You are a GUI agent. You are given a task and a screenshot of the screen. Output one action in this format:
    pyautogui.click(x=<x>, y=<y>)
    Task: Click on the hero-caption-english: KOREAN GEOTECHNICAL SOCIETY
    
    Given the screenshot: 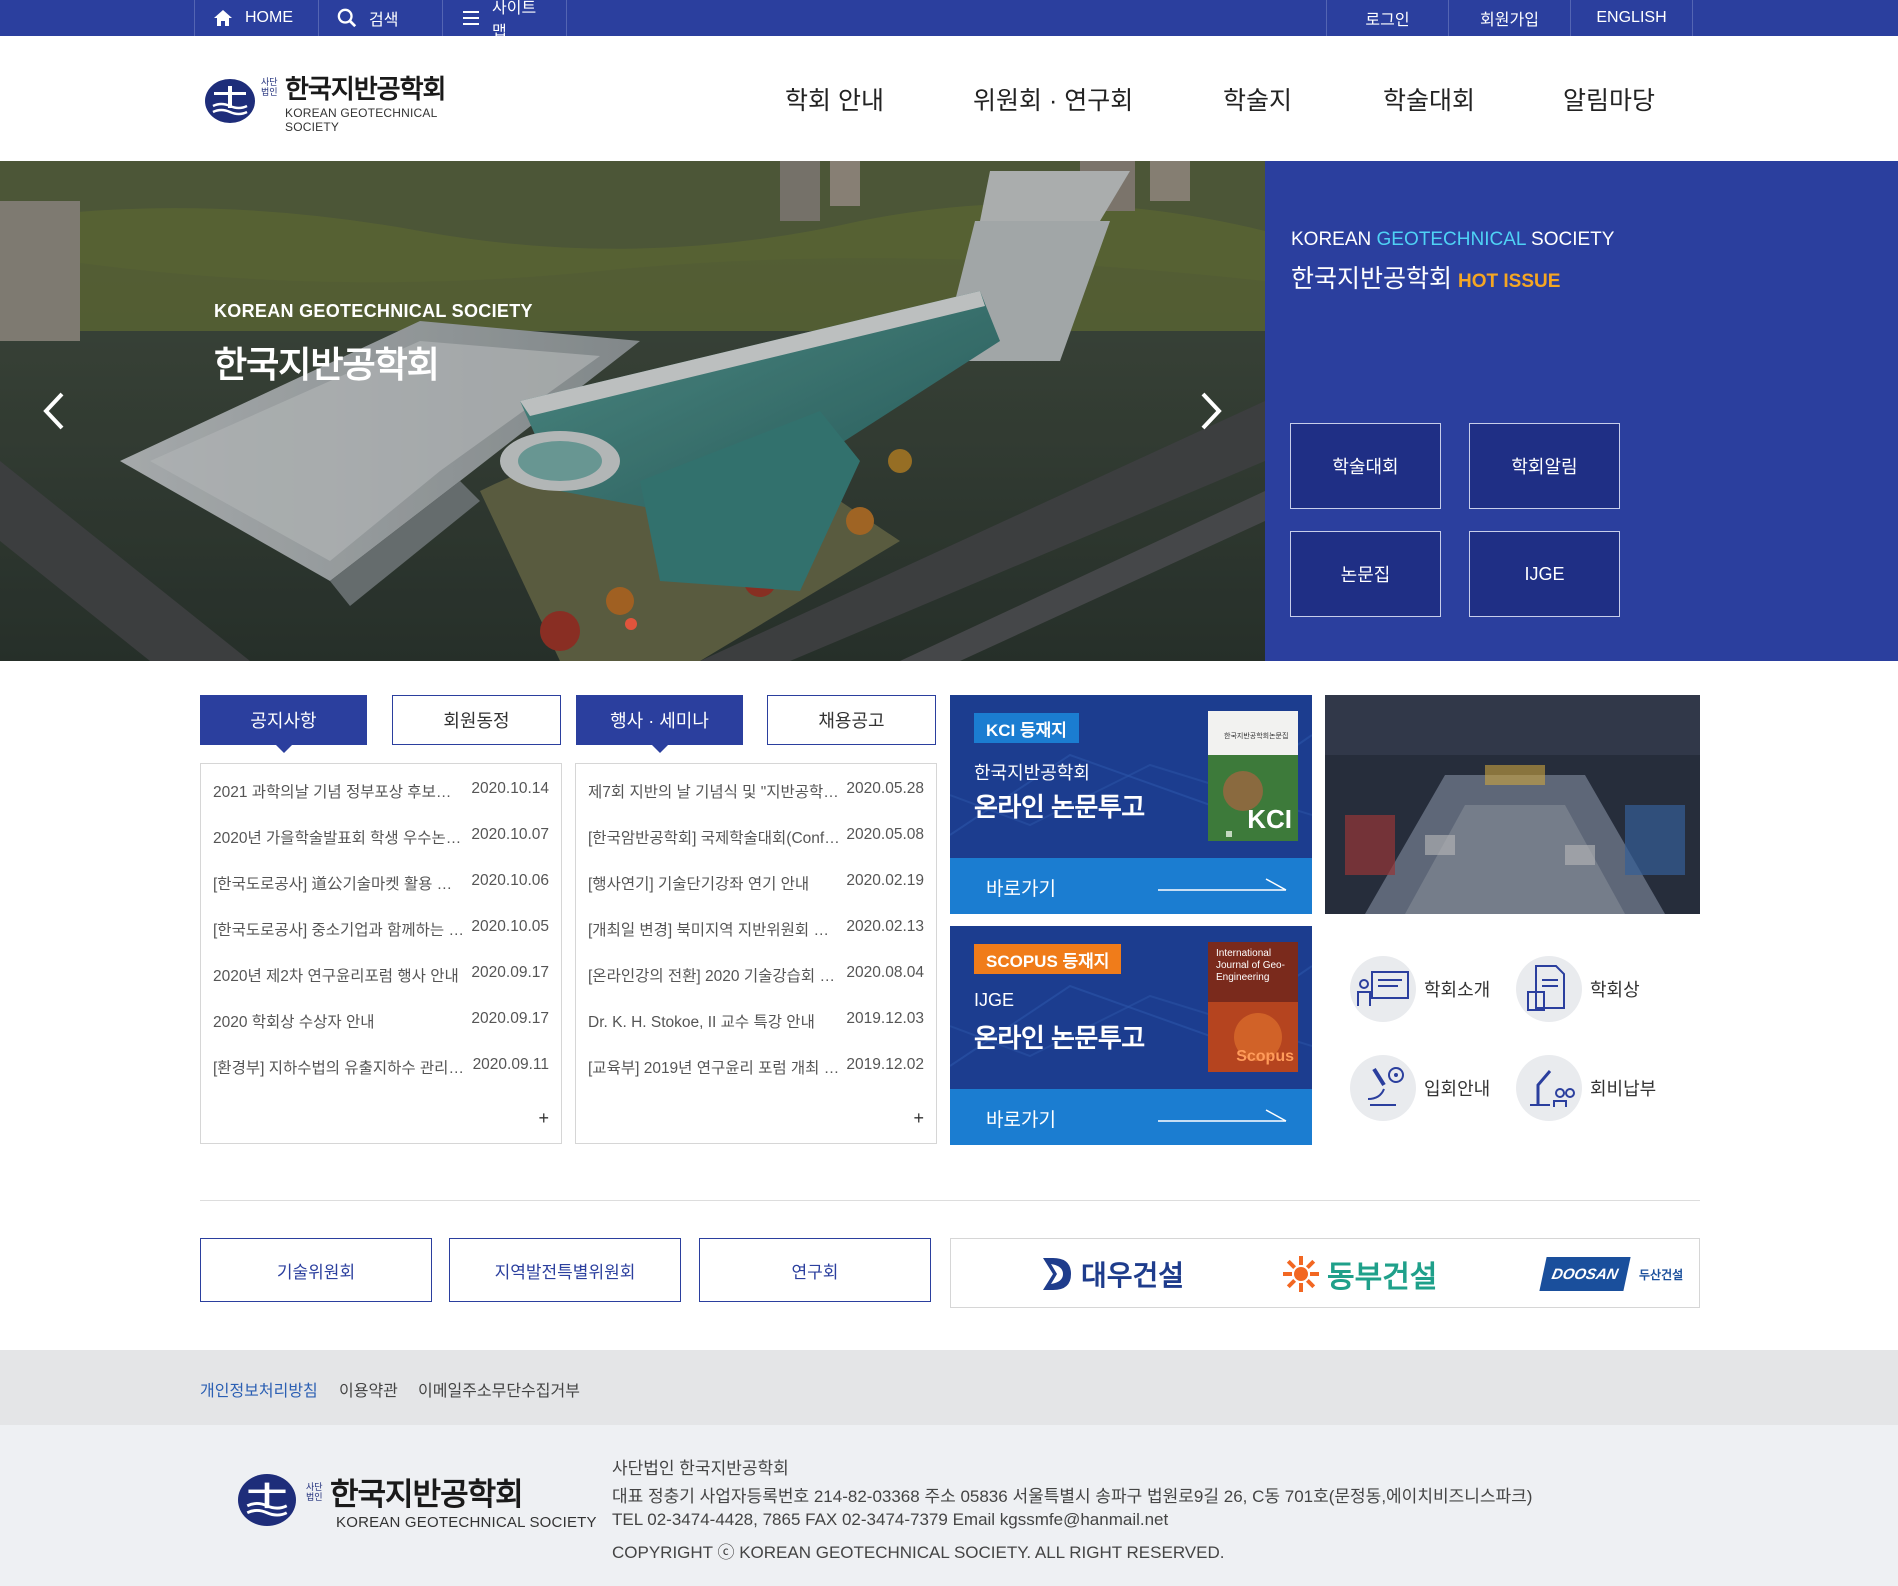 What is the action you would take?
    pyautogui.click(x=373, y=311)
    